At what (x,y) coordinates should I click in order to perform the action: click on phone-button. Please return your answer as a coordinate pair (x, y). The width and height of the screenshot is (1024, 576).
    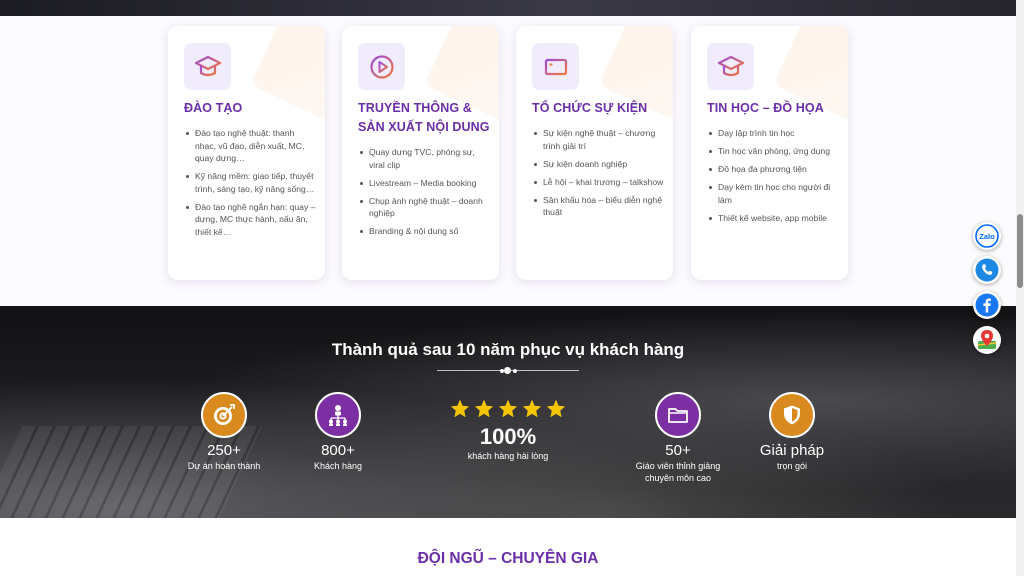
    Looking at the image, I should click on (987, 270).